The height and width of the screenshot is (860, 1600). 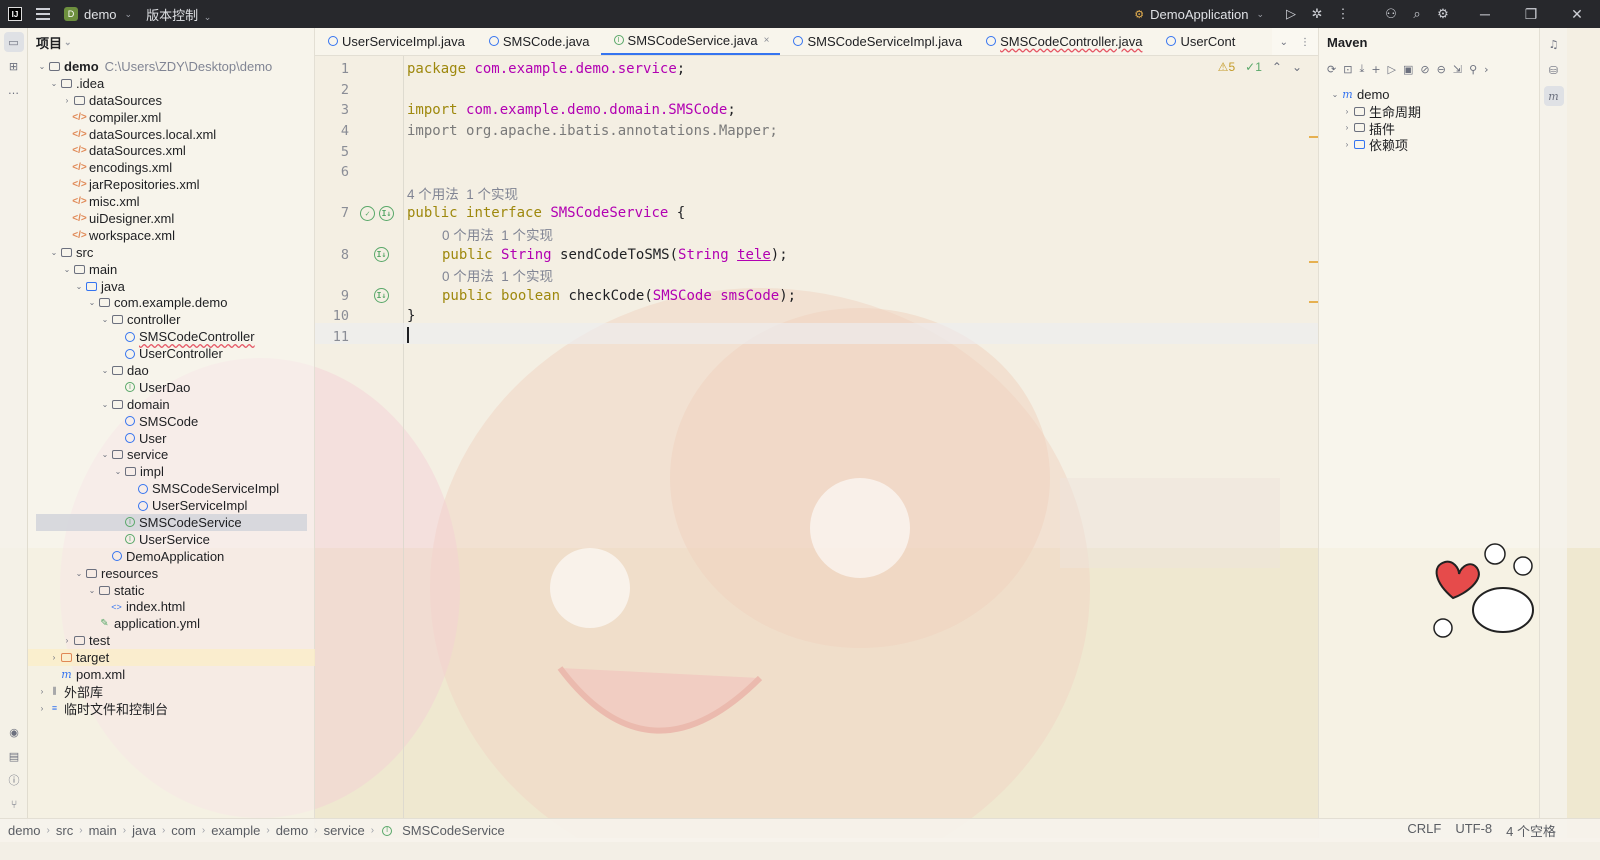 What do you see at coordinates (1441, 69) in the screenshot?
I see `skip-tests-icon: ⊖` at bounding box center [1441, 69].